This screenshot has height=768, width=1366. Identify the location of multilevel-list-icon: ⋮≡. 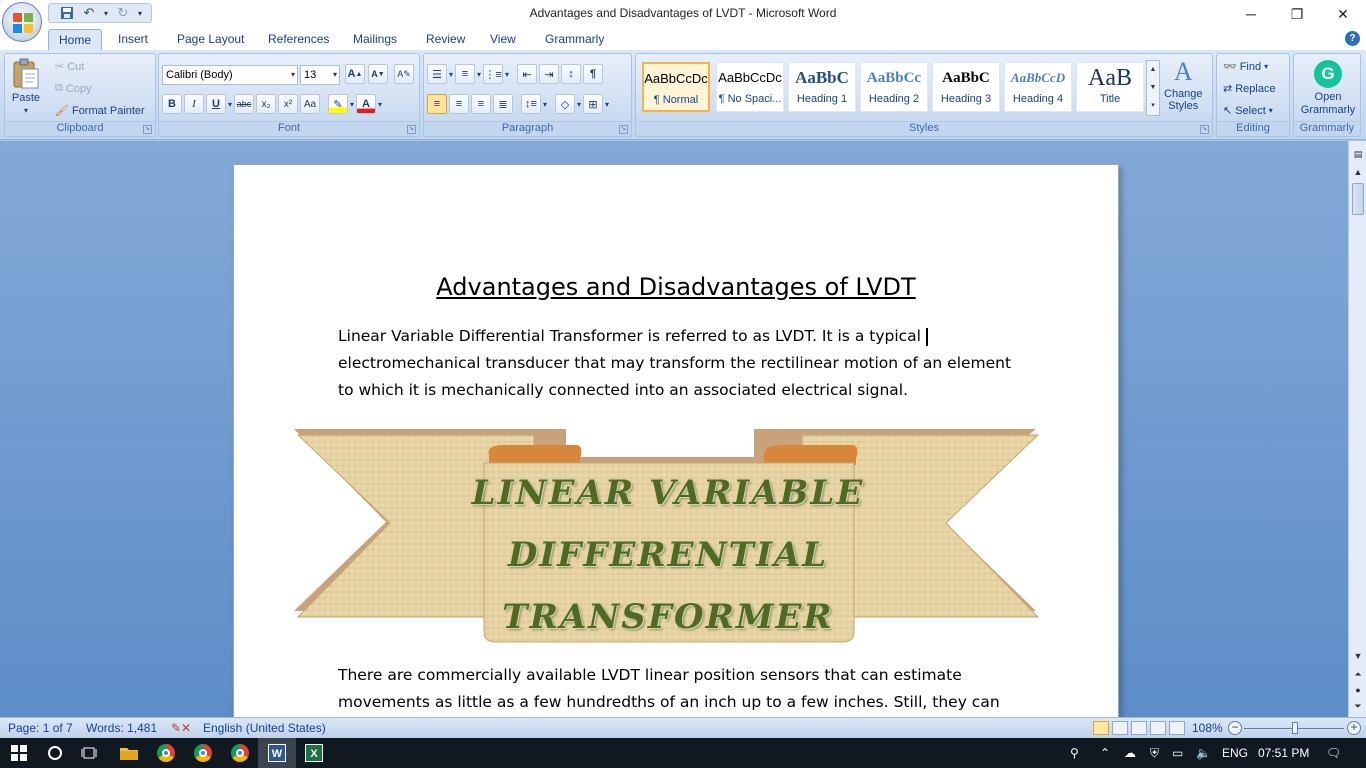
(493, 74).